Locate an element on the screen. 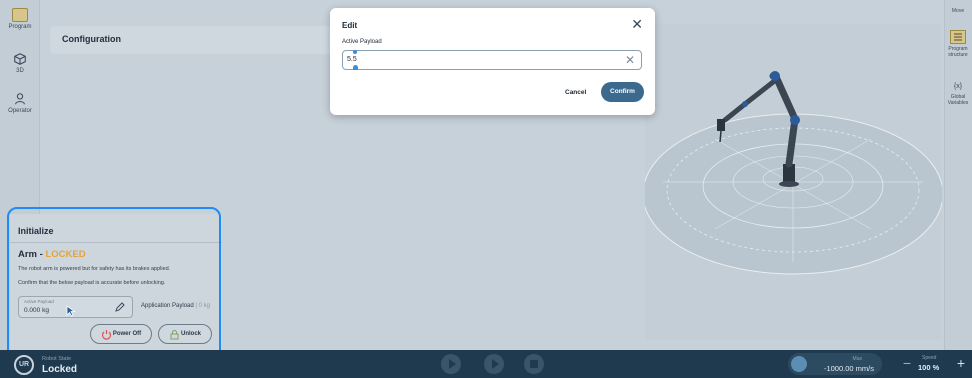  mouse-cursor-icon is located at coordinates (71, 311).